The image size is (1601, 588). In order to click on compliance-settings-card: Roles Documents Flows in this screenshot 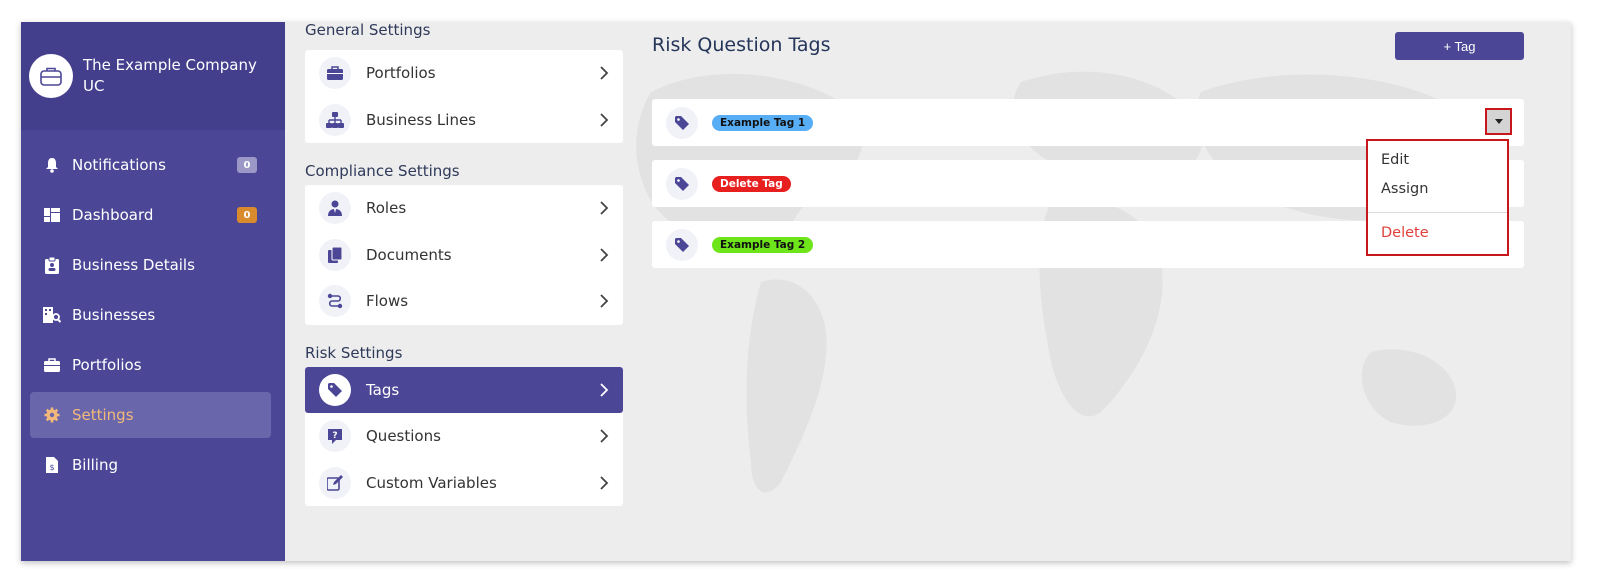, I will do `click(464, 255)`.